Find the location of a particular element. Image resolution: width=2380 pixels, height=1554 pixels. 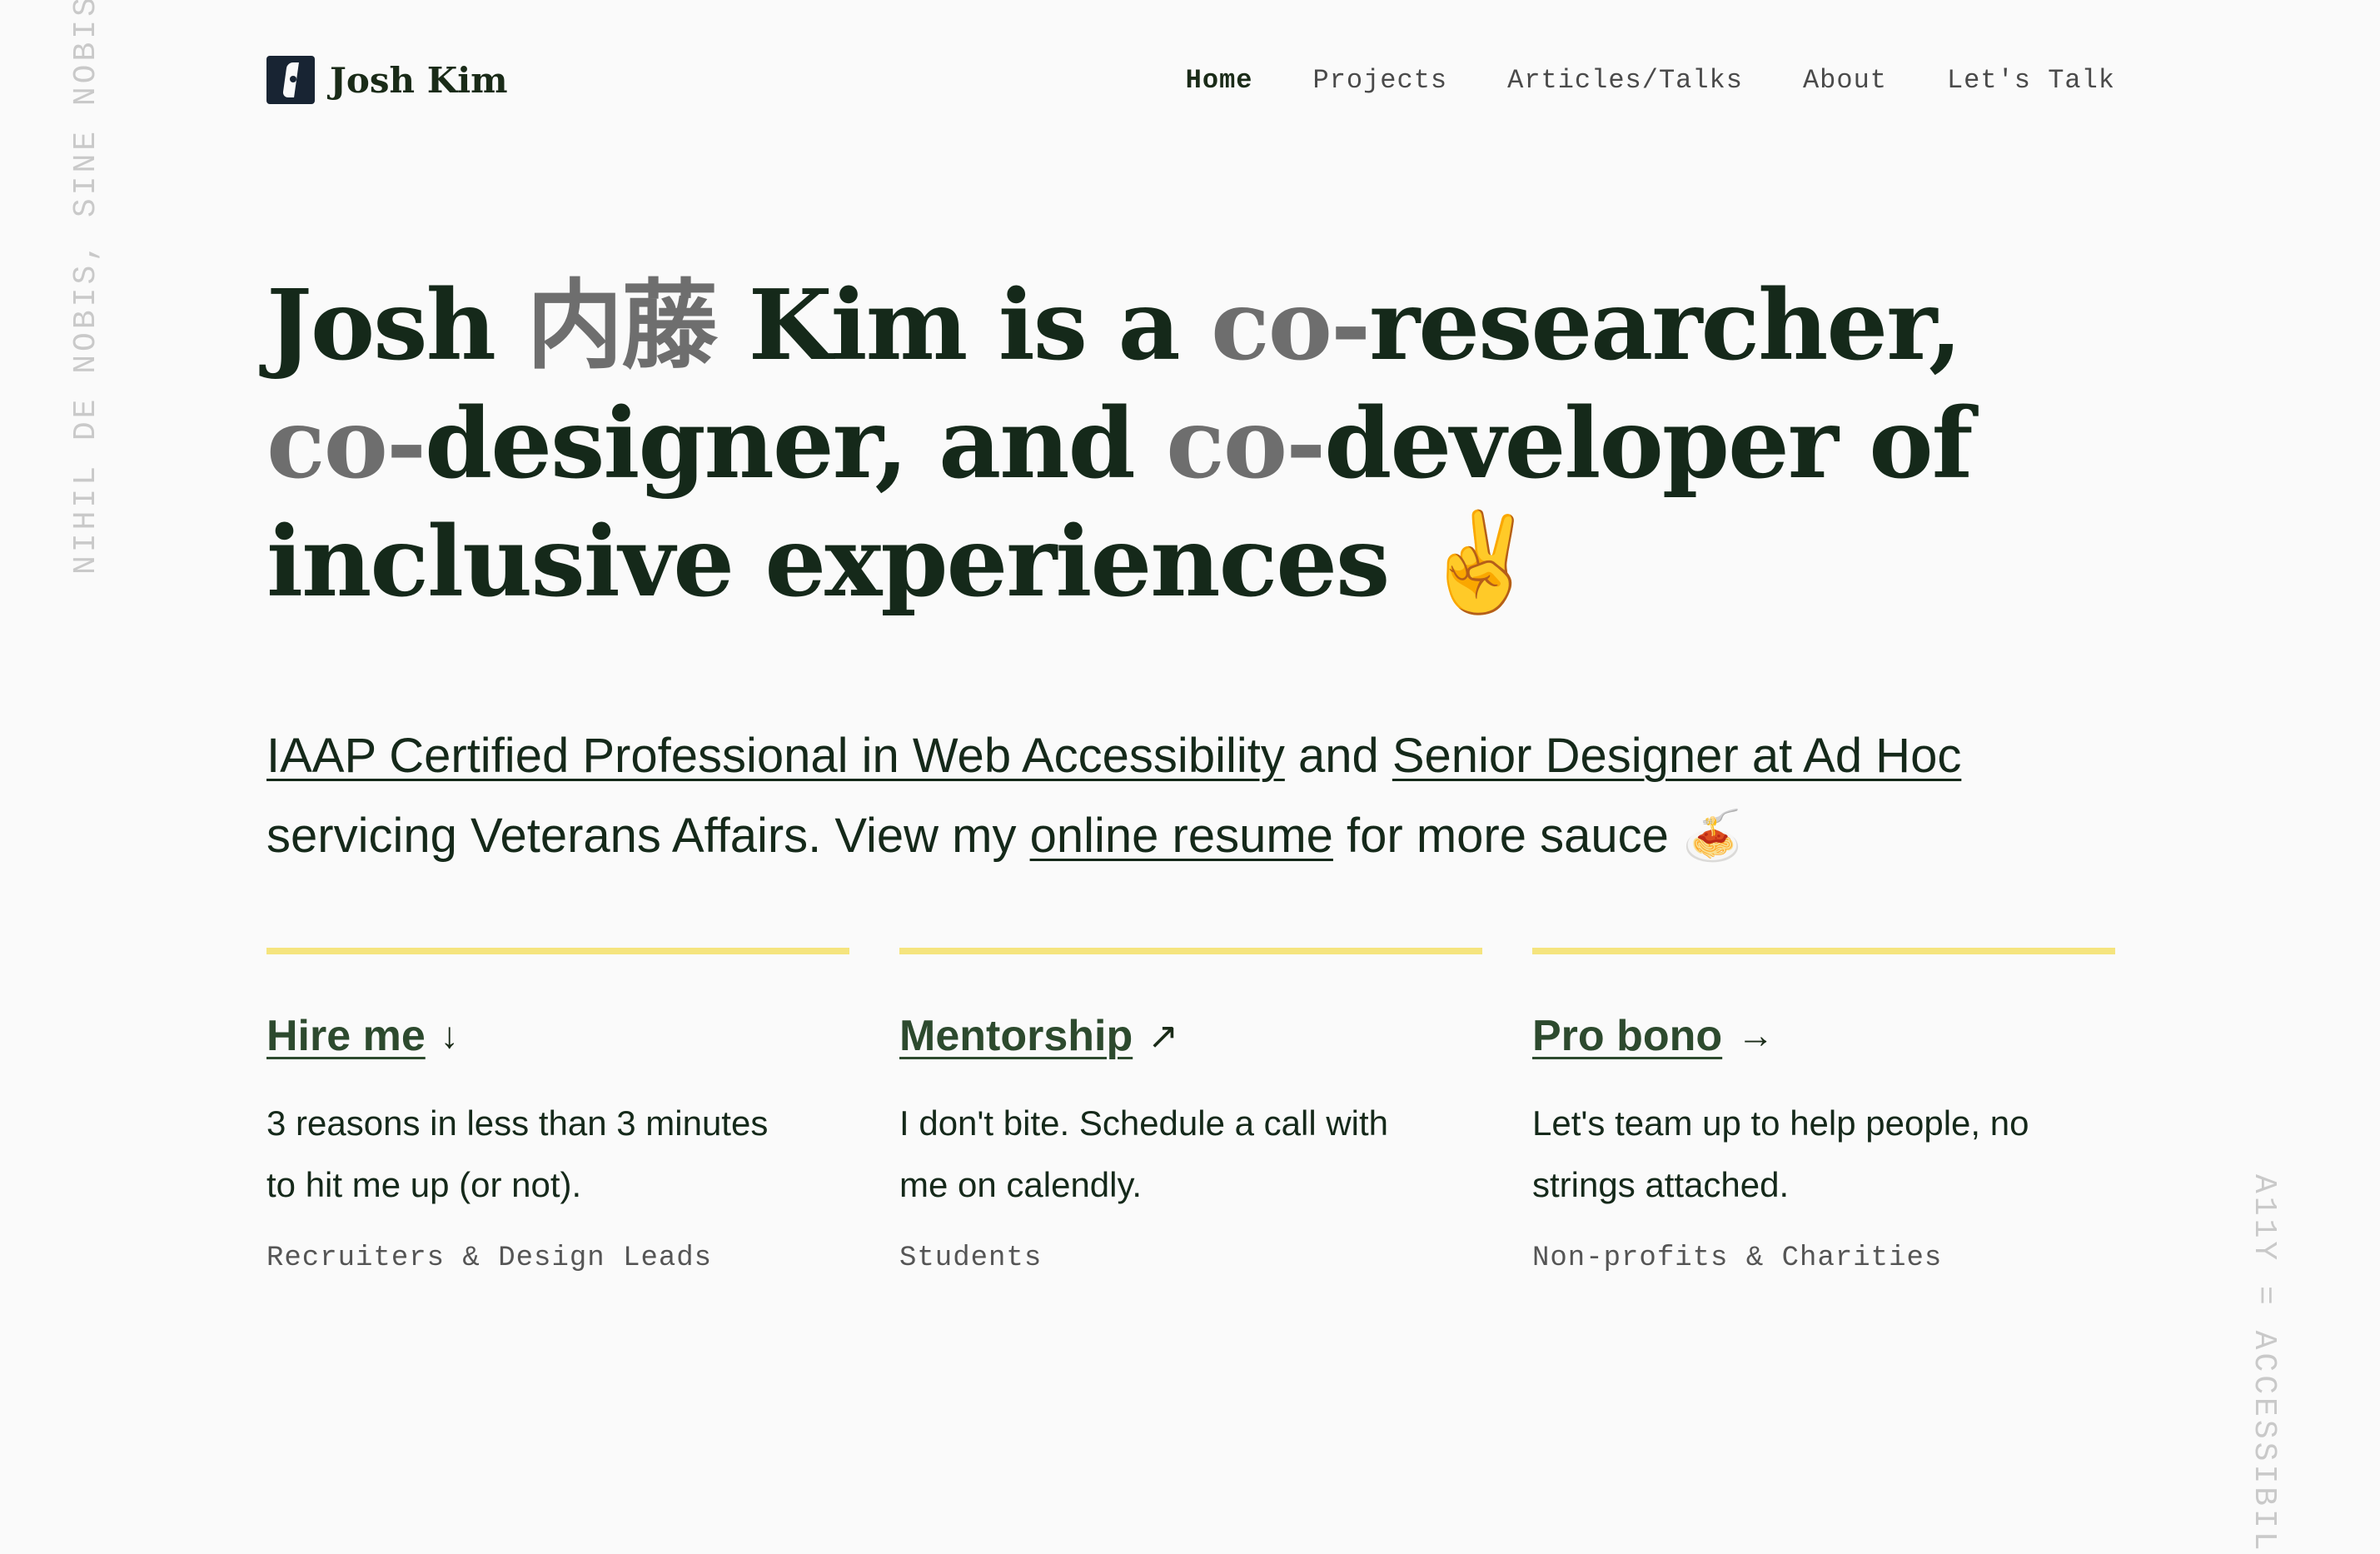

brand-name: Josh Kim is located at coordinates (419, 80).